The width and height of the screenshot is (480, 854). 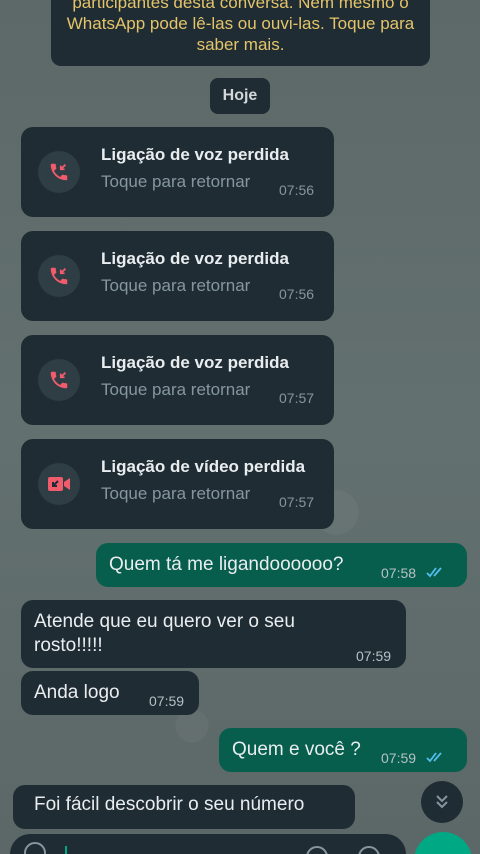 What do you see at coordinates (77, 692) in the screenshot?
I see `message-text: Anda logo` at bounding box center [77, 692].